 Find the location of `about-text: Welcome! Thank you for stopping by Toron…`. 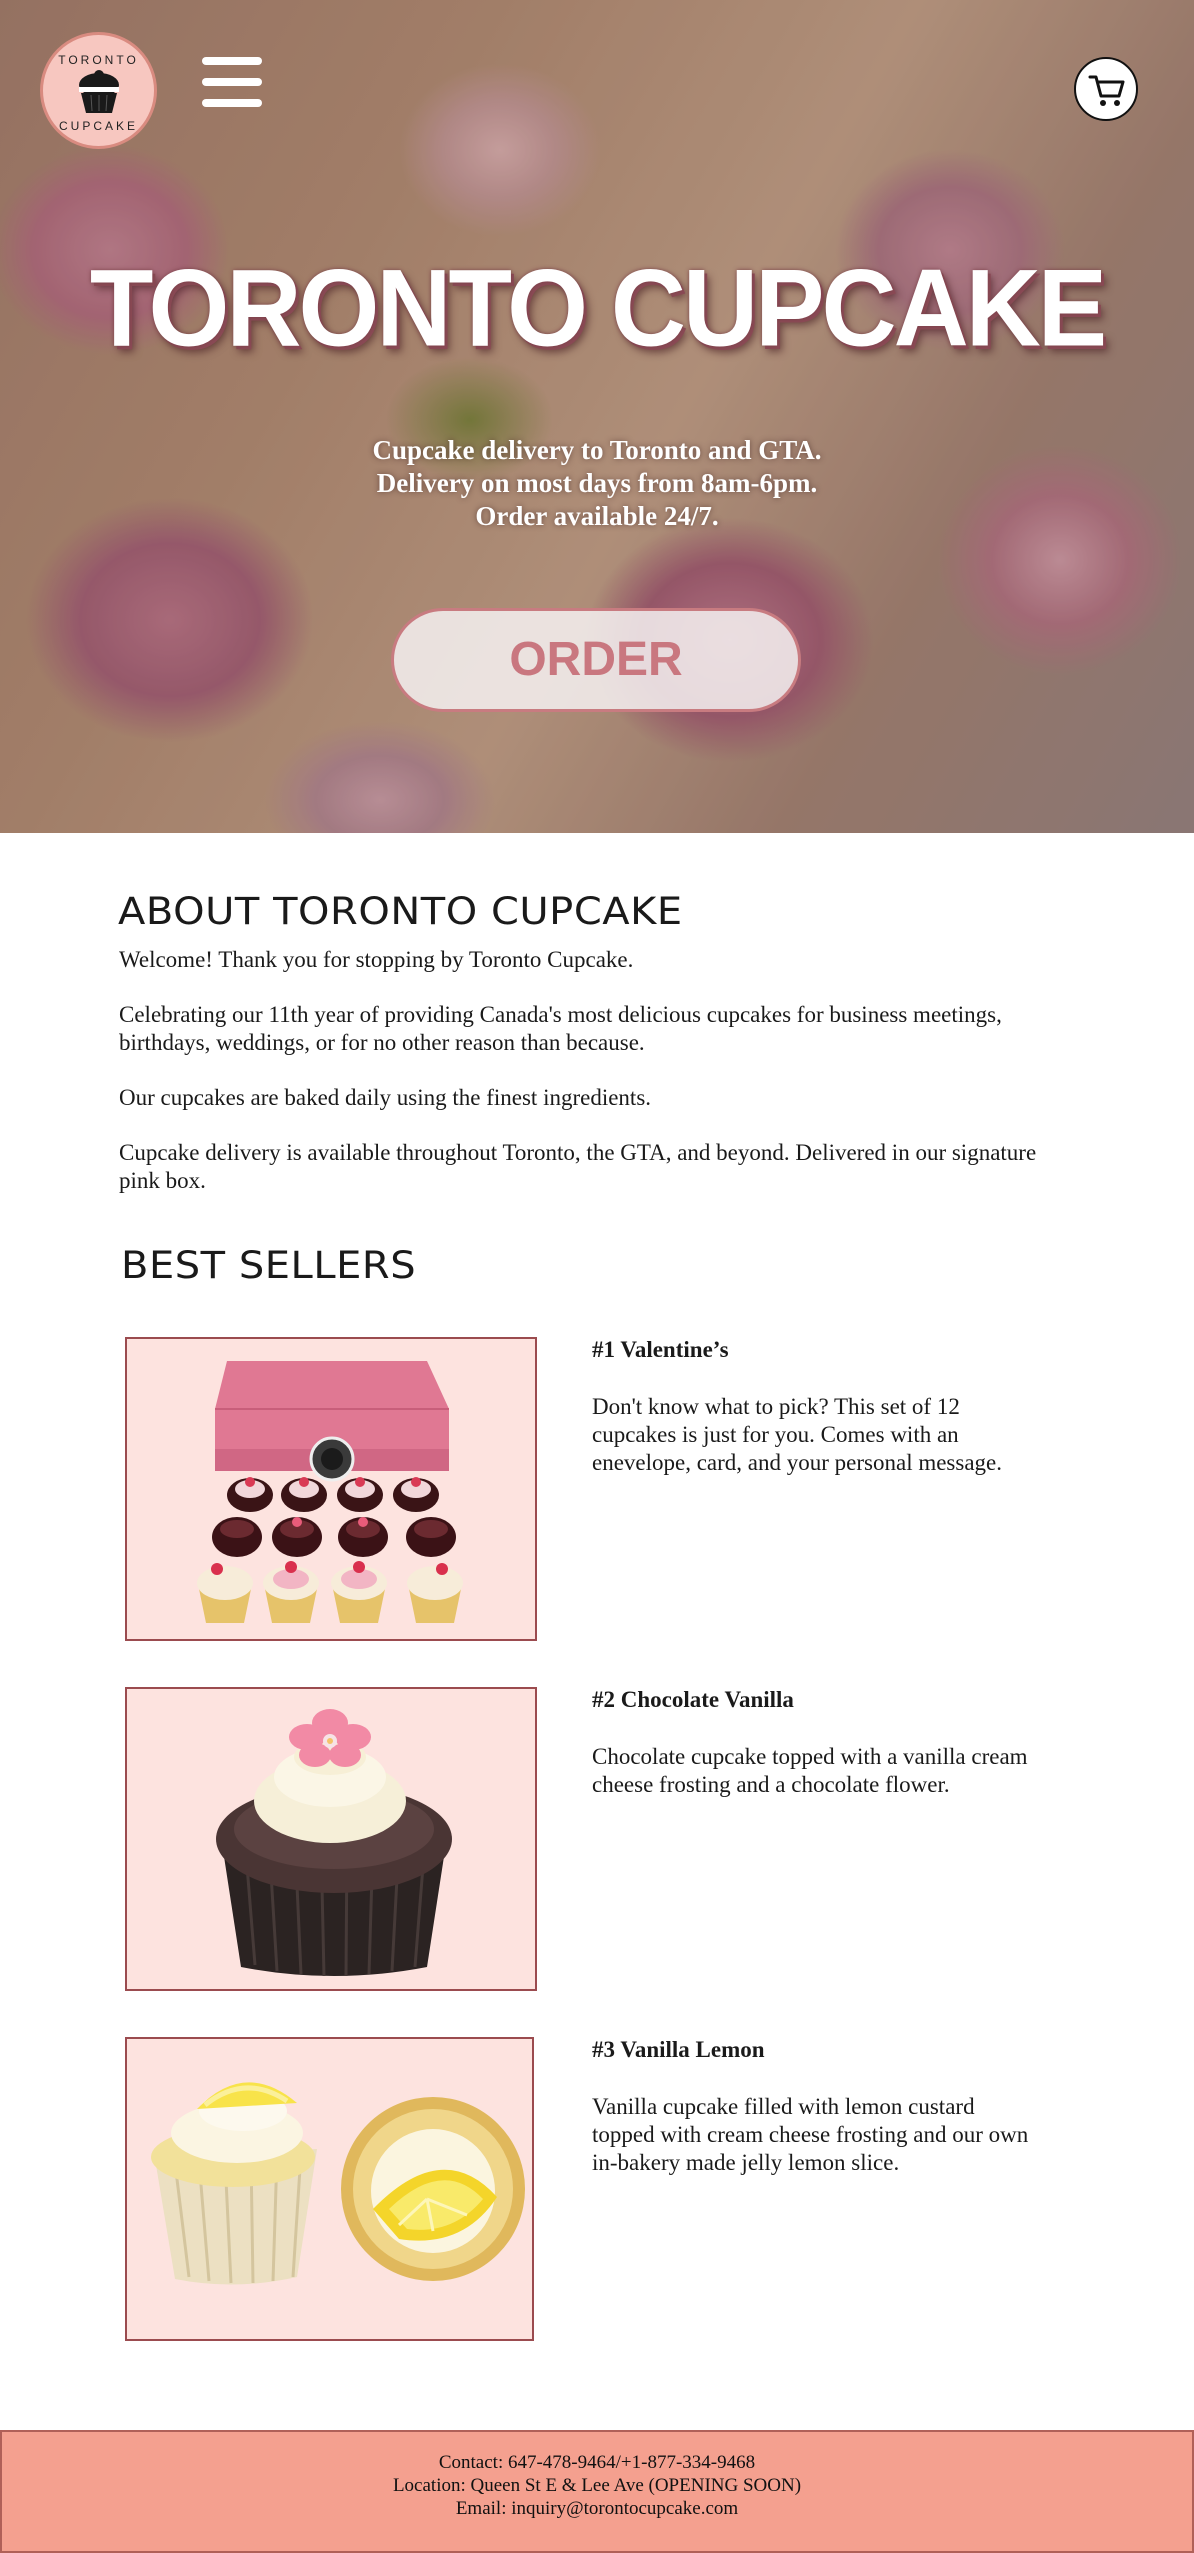

about-text: Welcome! Thank you for stopping by Toron… is located at coordinates (599, 1084).